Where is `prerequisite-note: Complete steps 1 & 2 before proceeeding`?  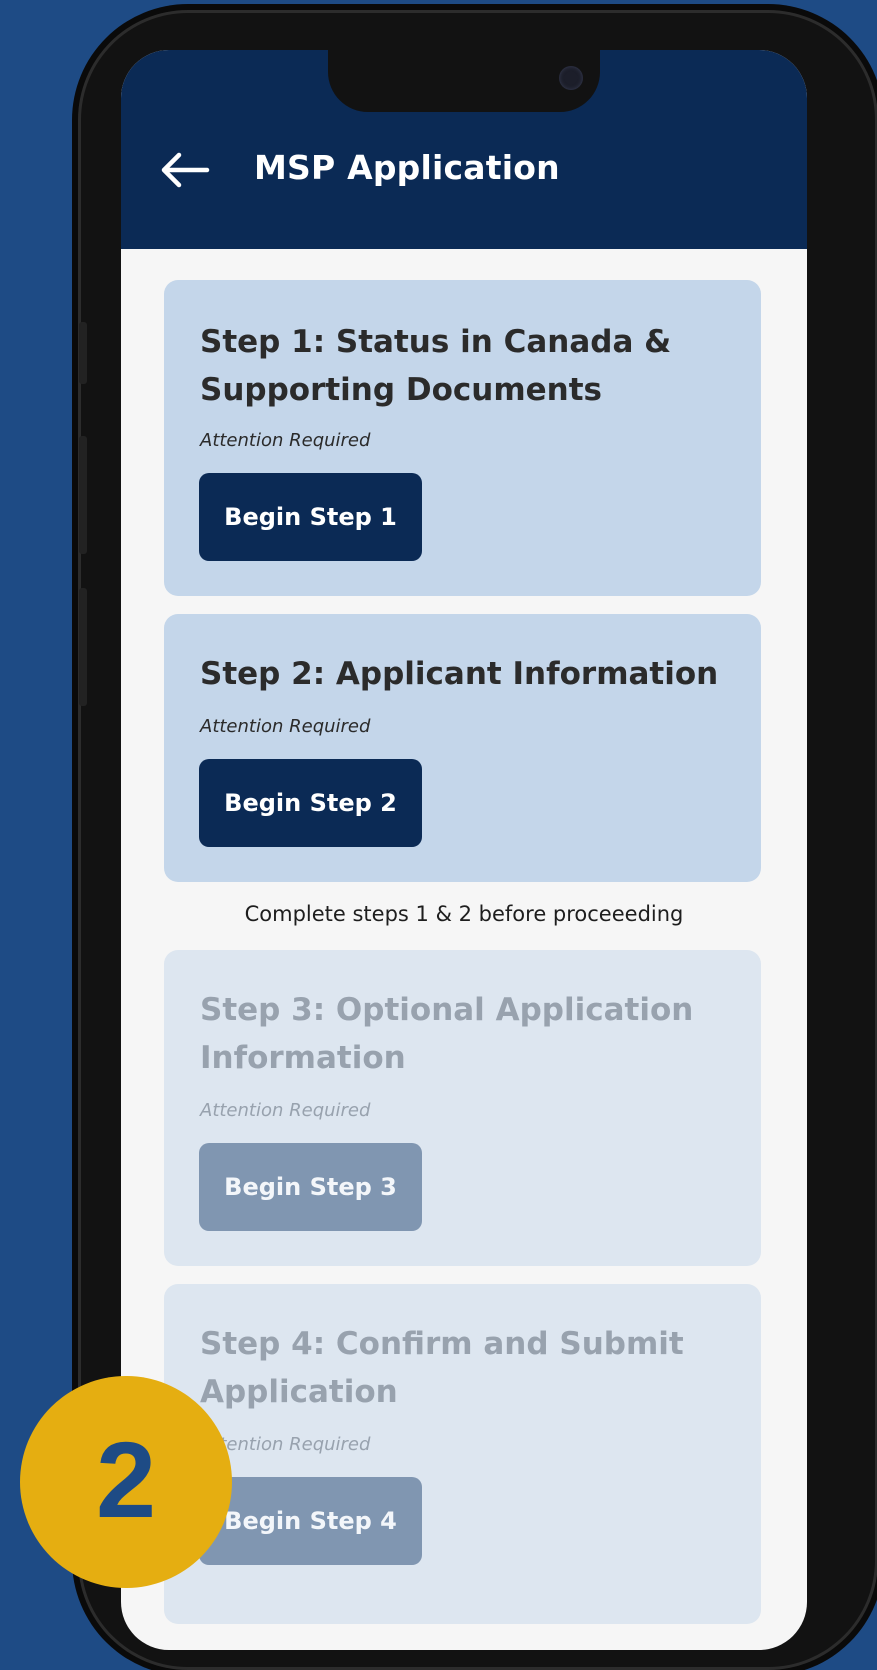 prerequisite-note: Complete steps 1 & 2 before proceeeding is located at coordinates (464, 914).